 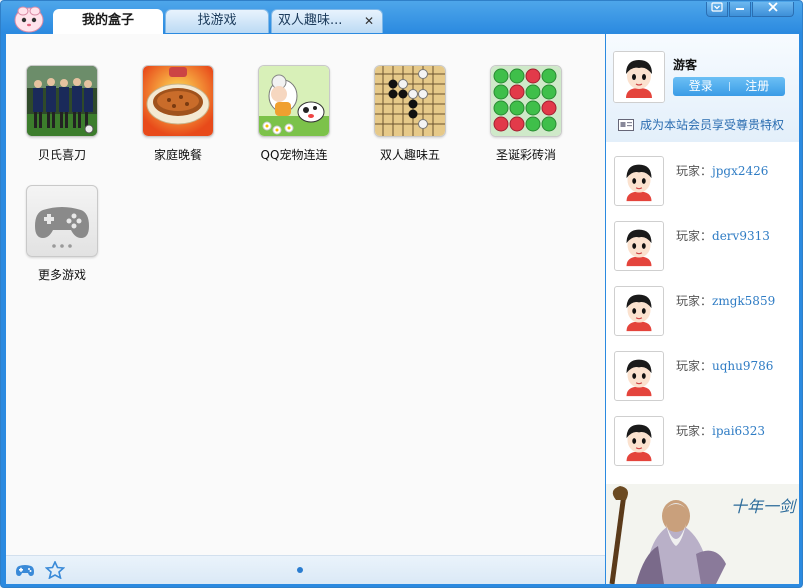 I want to click on player-name: ipai6323, so click(x=738, y=431).